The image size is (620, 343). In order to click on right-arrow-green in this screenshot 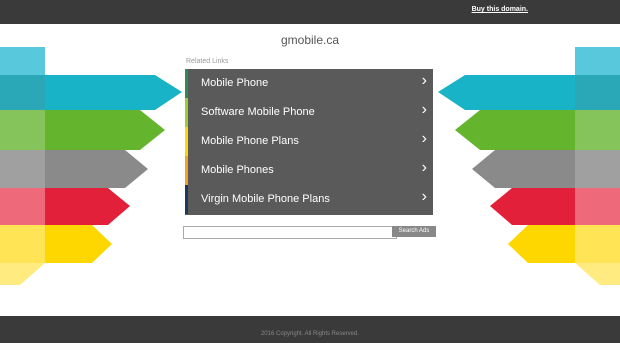, I will do `click(515, 130)`.